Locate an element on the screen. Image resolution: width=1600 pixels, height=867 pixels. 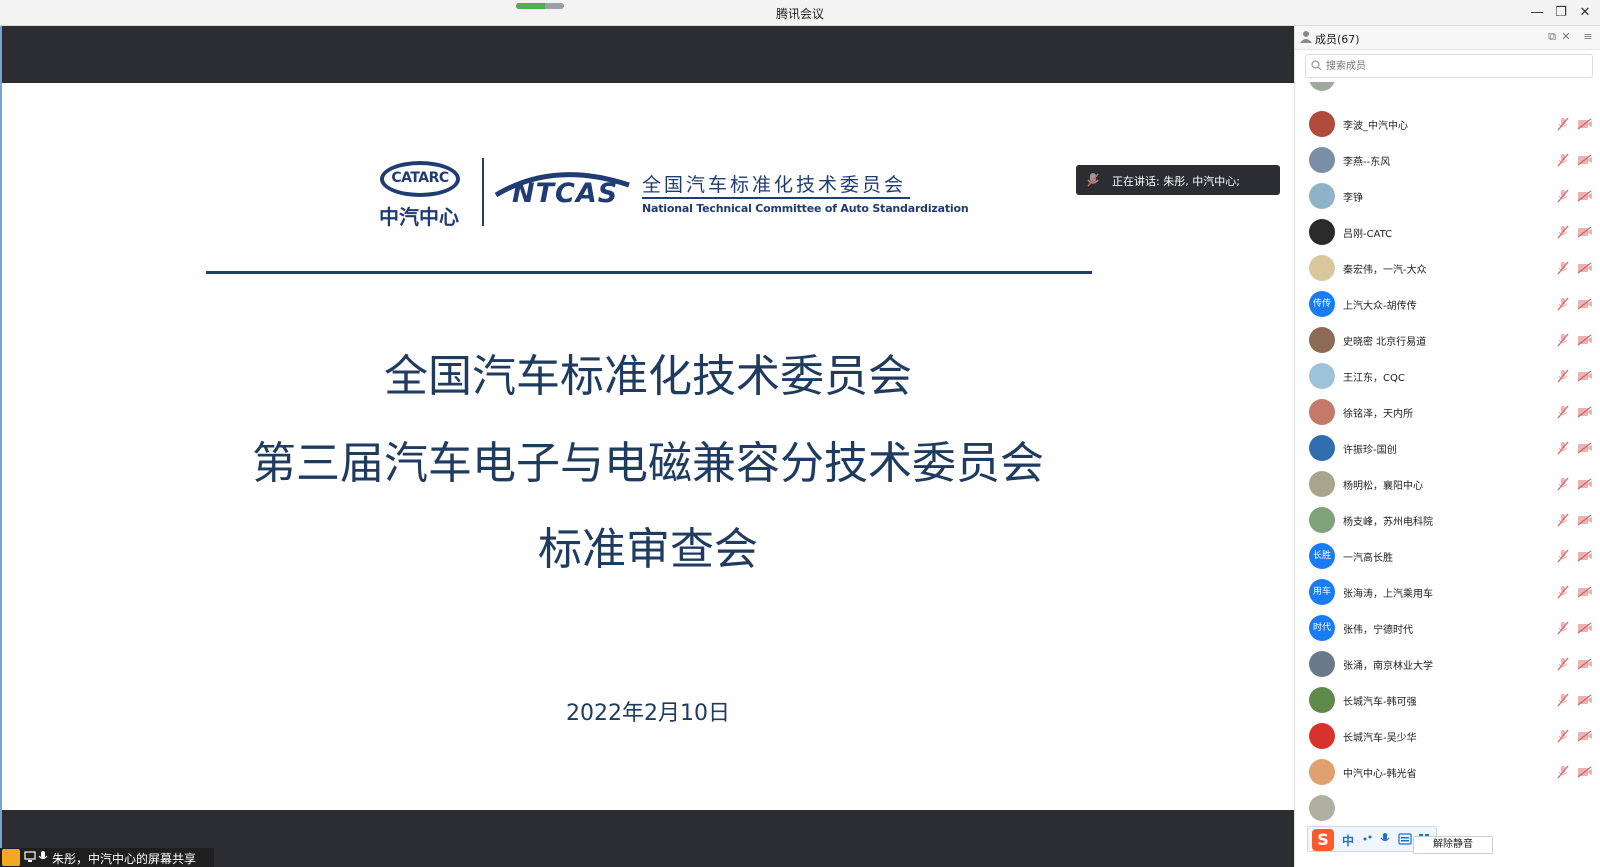
speaking-text: 正在讲话: 朱彤, 中汽中心; is located at coordinates (1176, 181).